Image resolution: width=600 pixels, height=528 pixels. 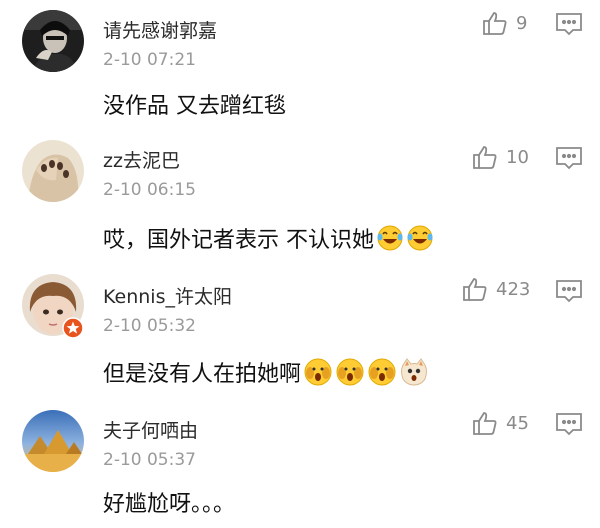 I want to click on username: Kennis_许太阳, so click(x=167, y=295).